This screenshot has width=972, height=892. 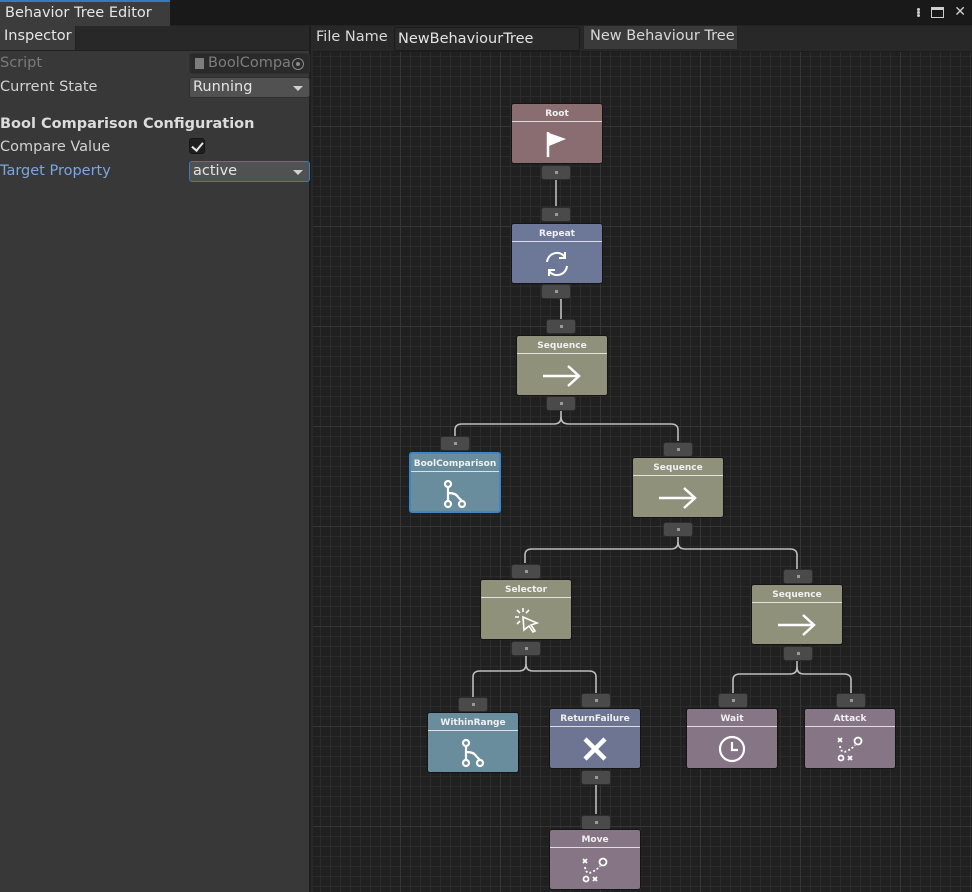 I want to click on current-state-row: Current State Running, so click(x=155, y=88).